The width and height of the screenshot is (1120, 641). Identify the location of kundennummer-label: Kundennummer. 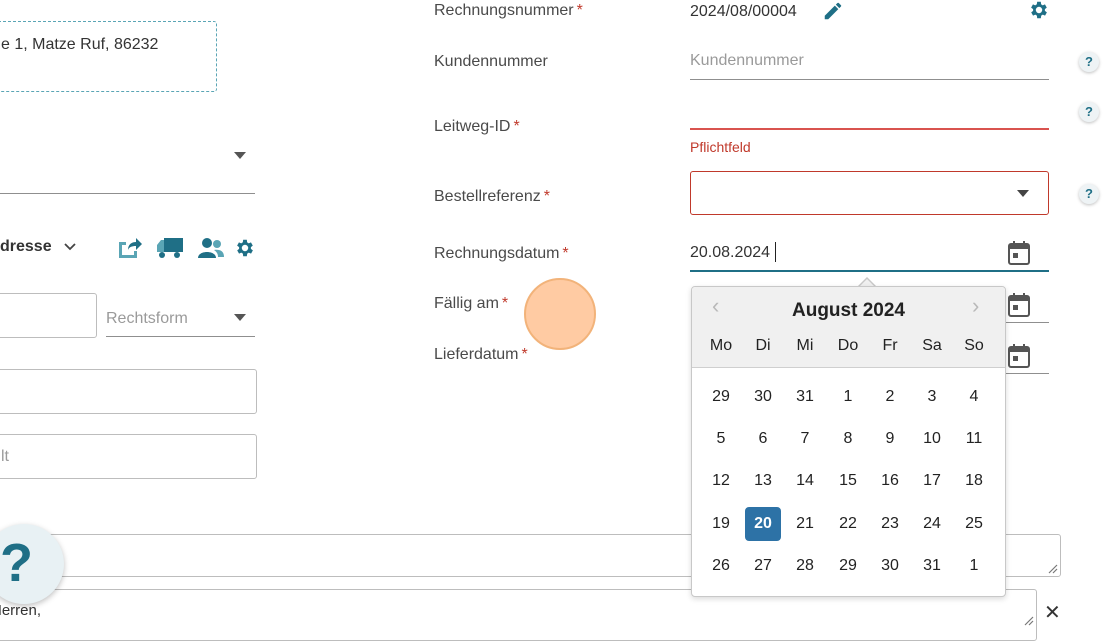
(491, 61).